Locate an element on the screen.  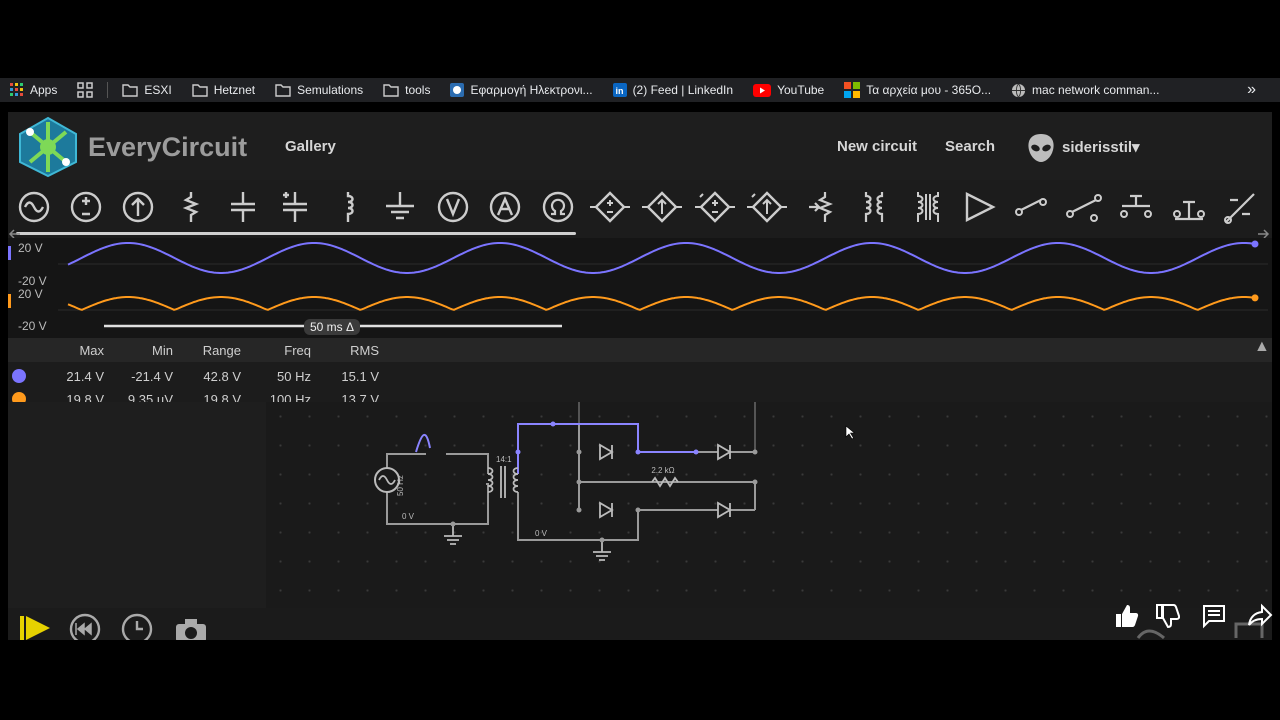
username: siderisstil is located at coordinates (1097, 147).